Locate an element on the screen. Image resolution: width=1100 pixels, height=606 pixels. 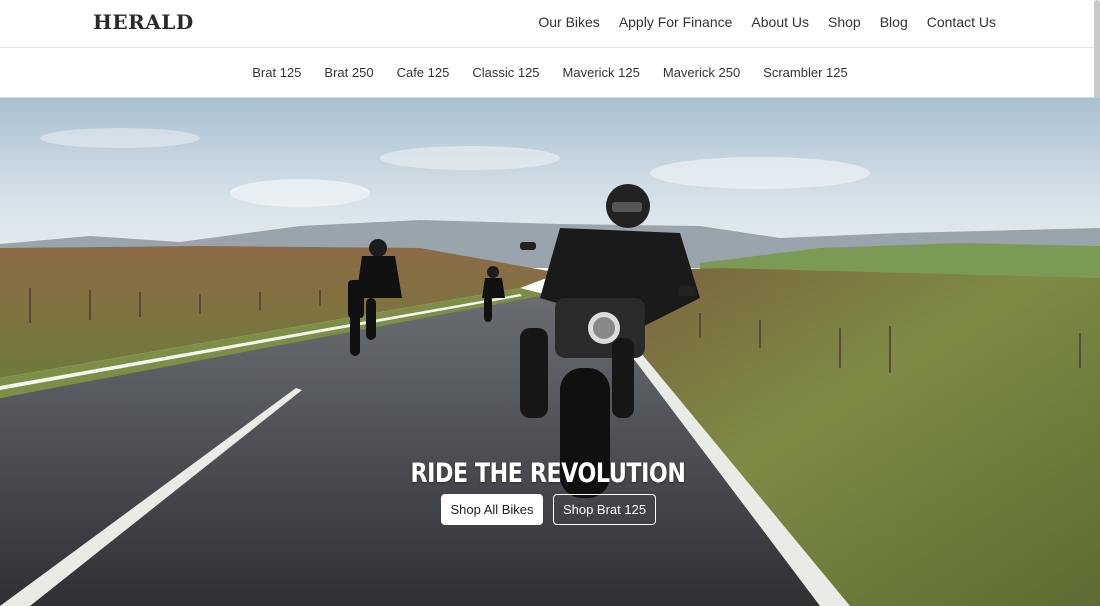
shop-brat-125-button: Shop Brat 125 is located at coordinates (604, 509).